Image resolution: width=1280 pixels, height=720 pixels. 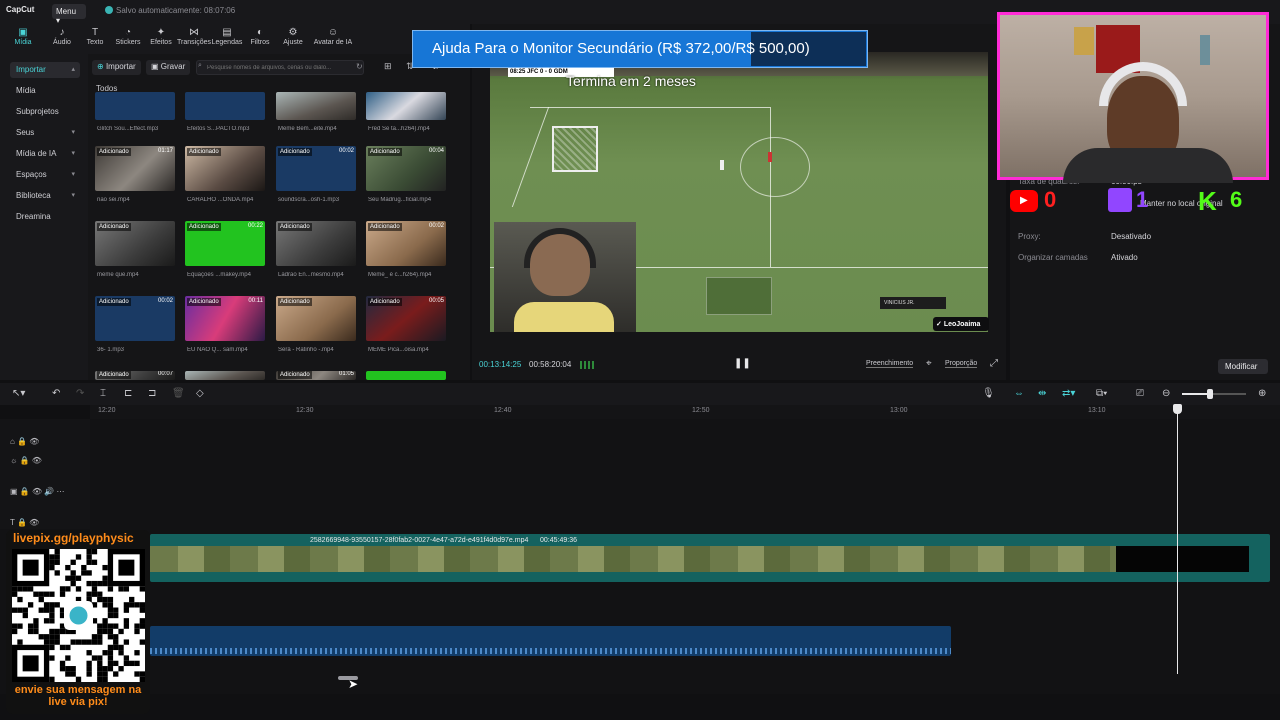 What do you see at coordinates (1101, 393) in the screenshot?
I see `preview-axis-icon: ⧉▾` at bounding box center [1101, 393].